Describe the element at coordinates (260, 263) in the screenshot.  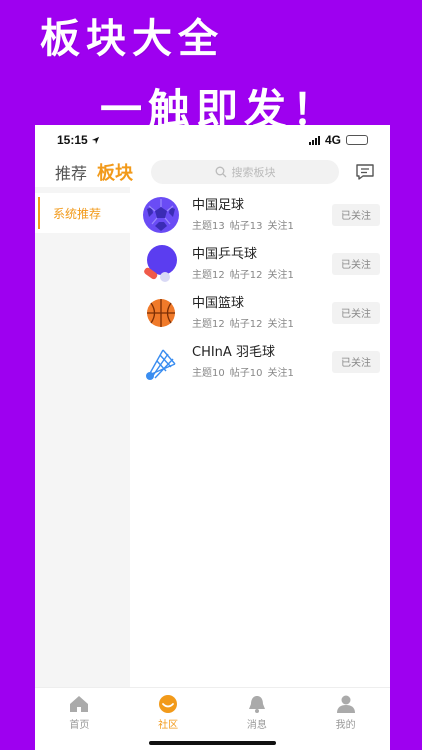
I see `list-item: 中国乒乓球 主题12 帖子12 关注1 已关注` at that location.